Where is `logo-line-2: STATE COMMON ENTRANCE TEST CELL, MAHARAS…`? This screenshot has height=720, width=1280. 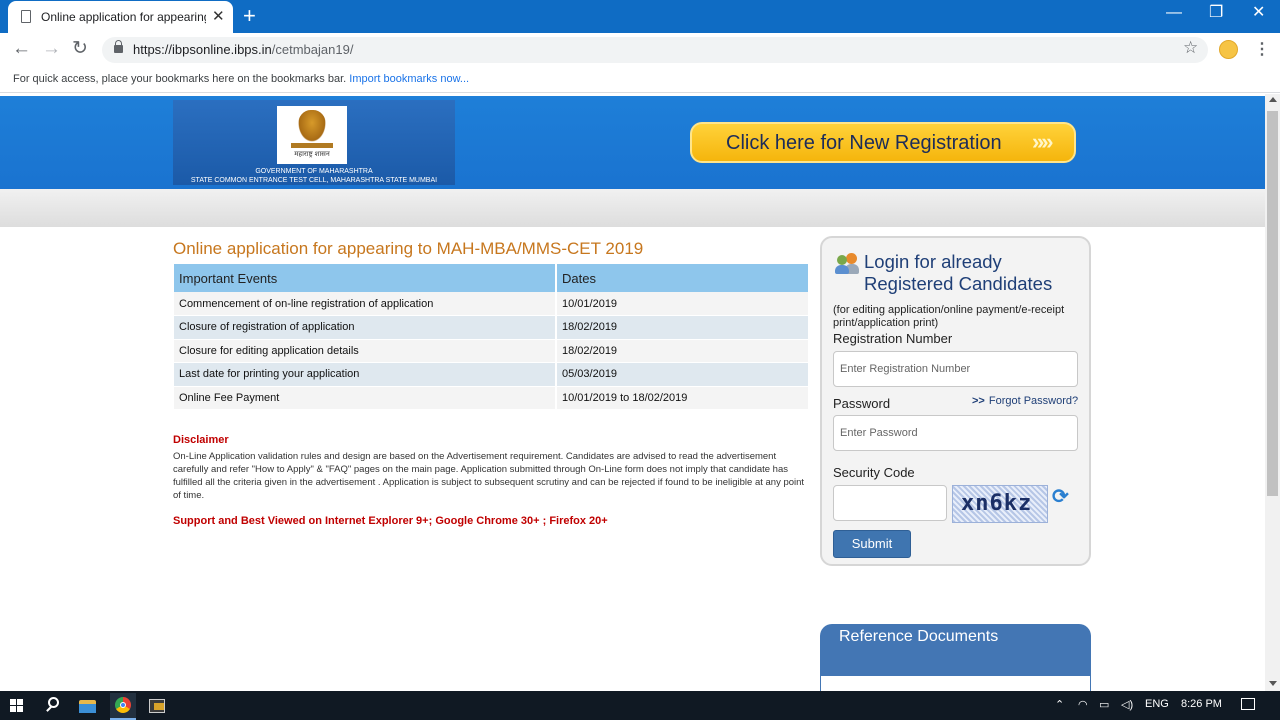
logo-line-2: STATE COMMON ENTRANCE TEST CELL, MAHARAS… is located at coordinates (314, 180).